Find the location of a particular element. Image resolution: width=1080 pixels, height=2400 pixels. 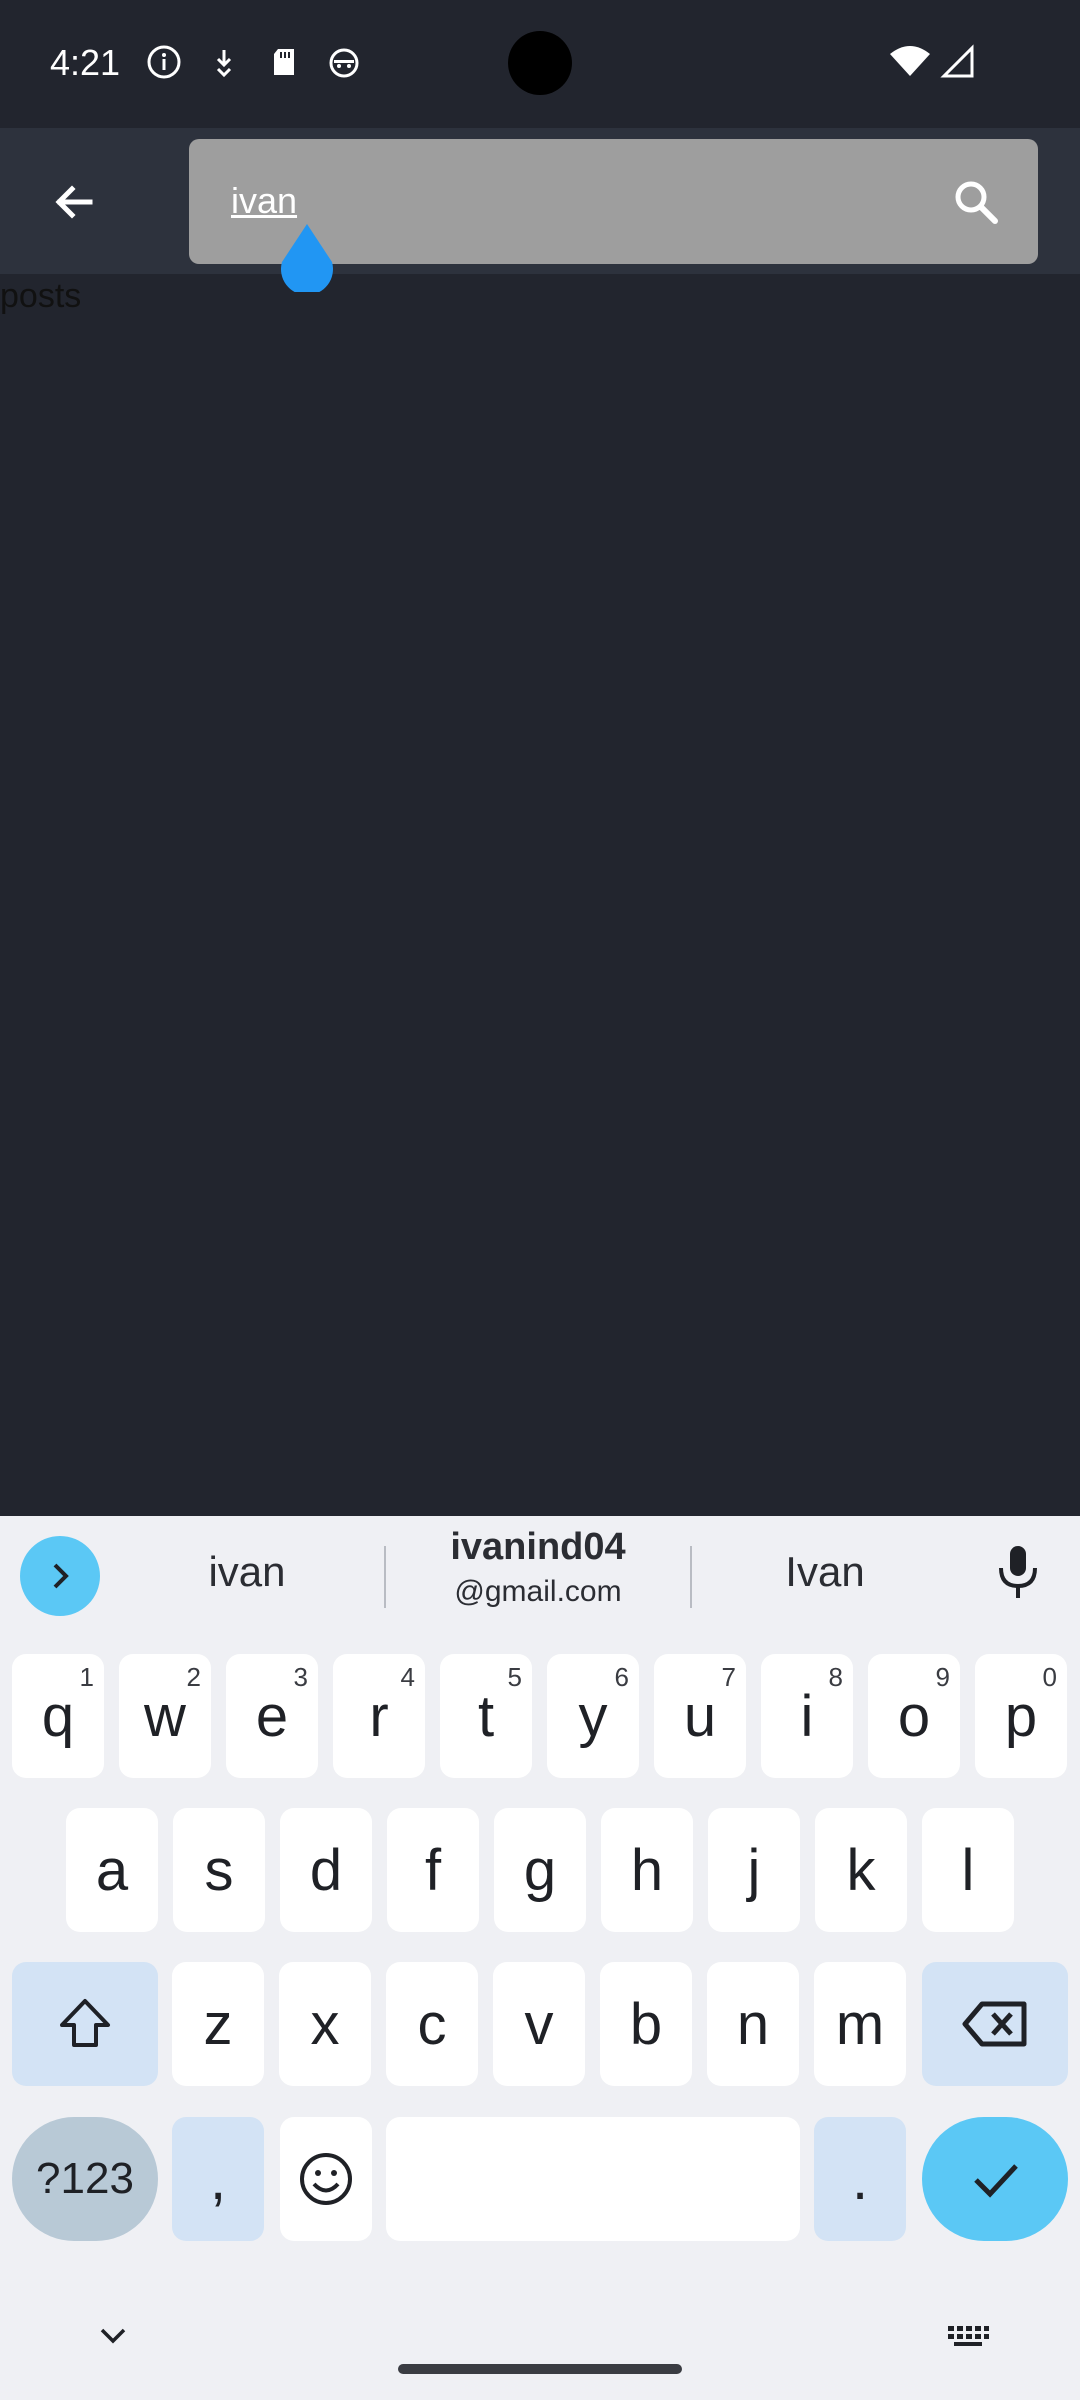

sd-card-icon is located at coordinates (284, 62).